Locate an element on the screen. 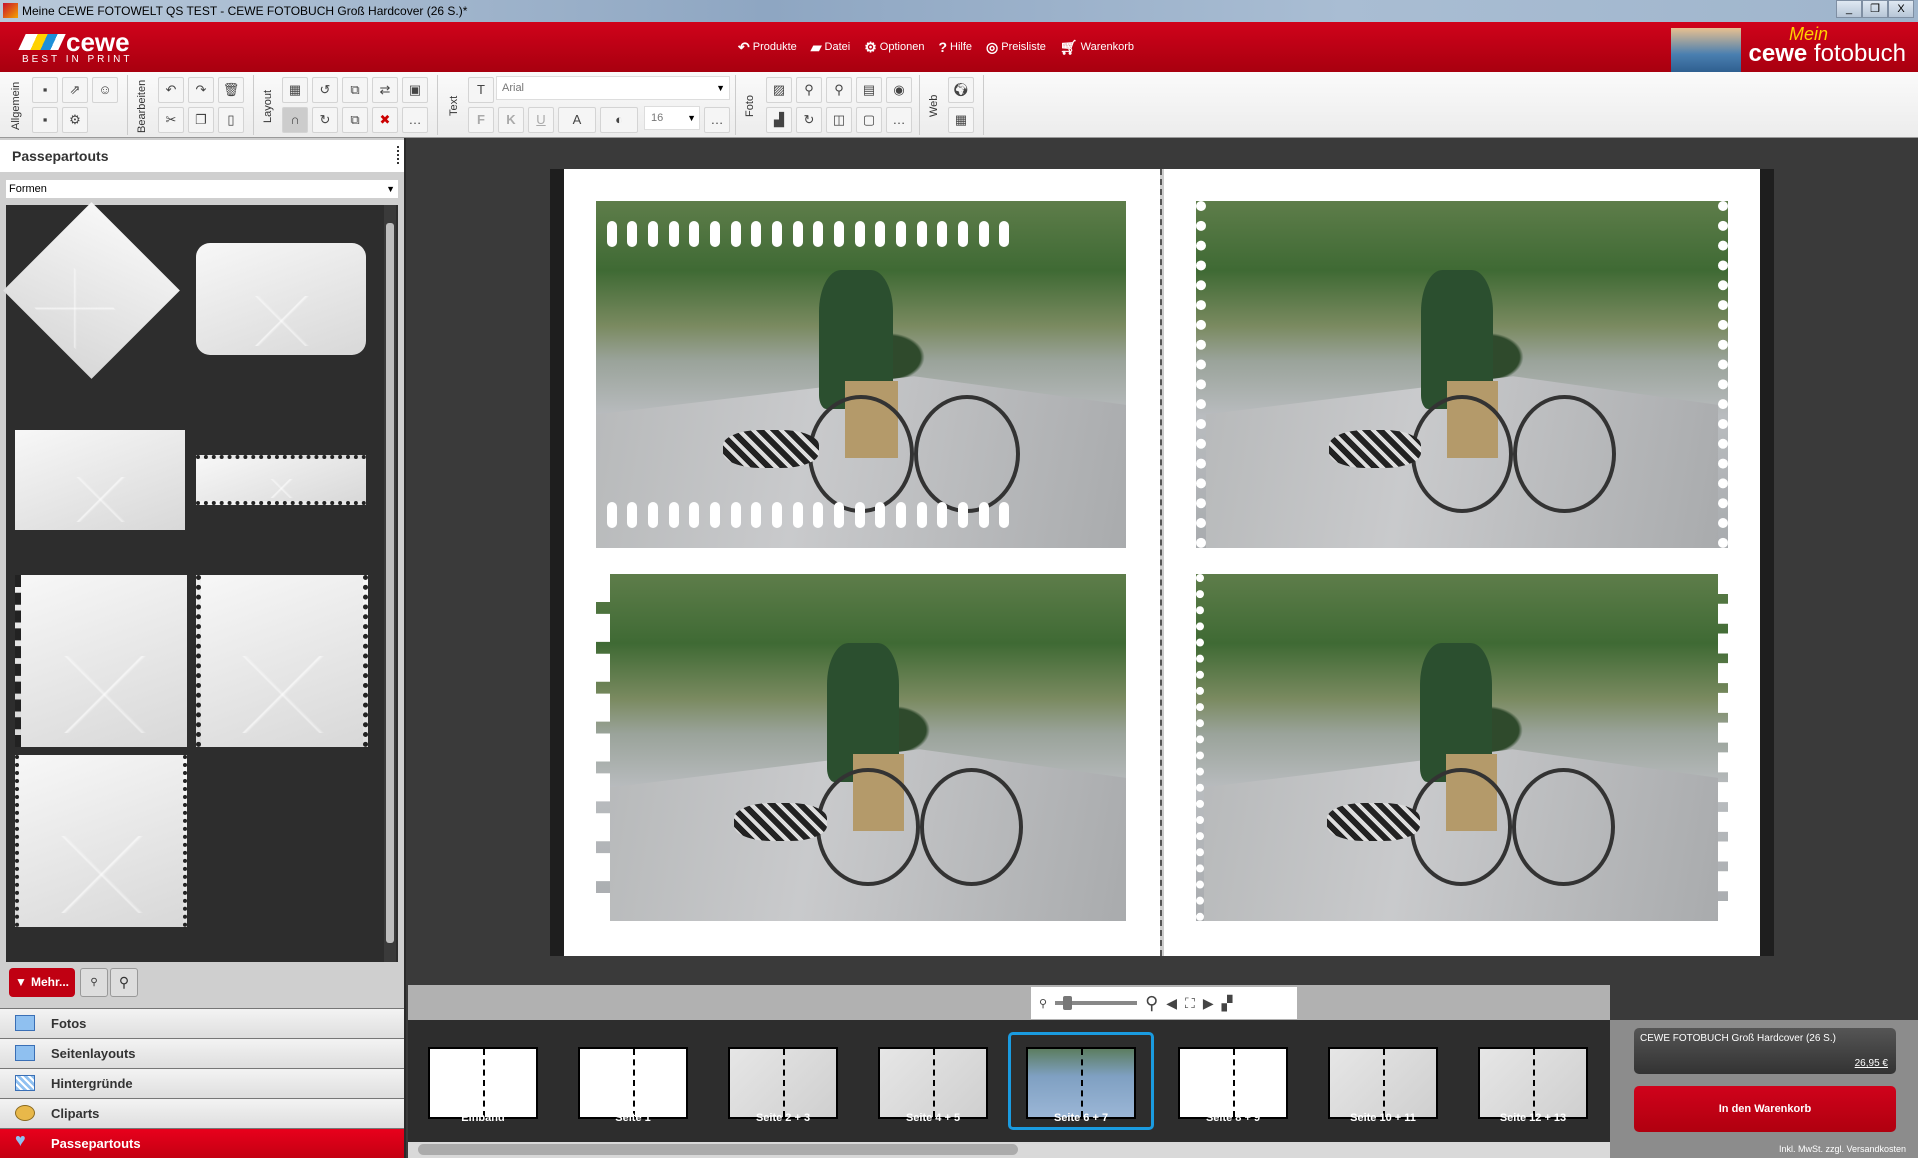  rotate-left-icon: ↺ is located at coordinates (325, 90).